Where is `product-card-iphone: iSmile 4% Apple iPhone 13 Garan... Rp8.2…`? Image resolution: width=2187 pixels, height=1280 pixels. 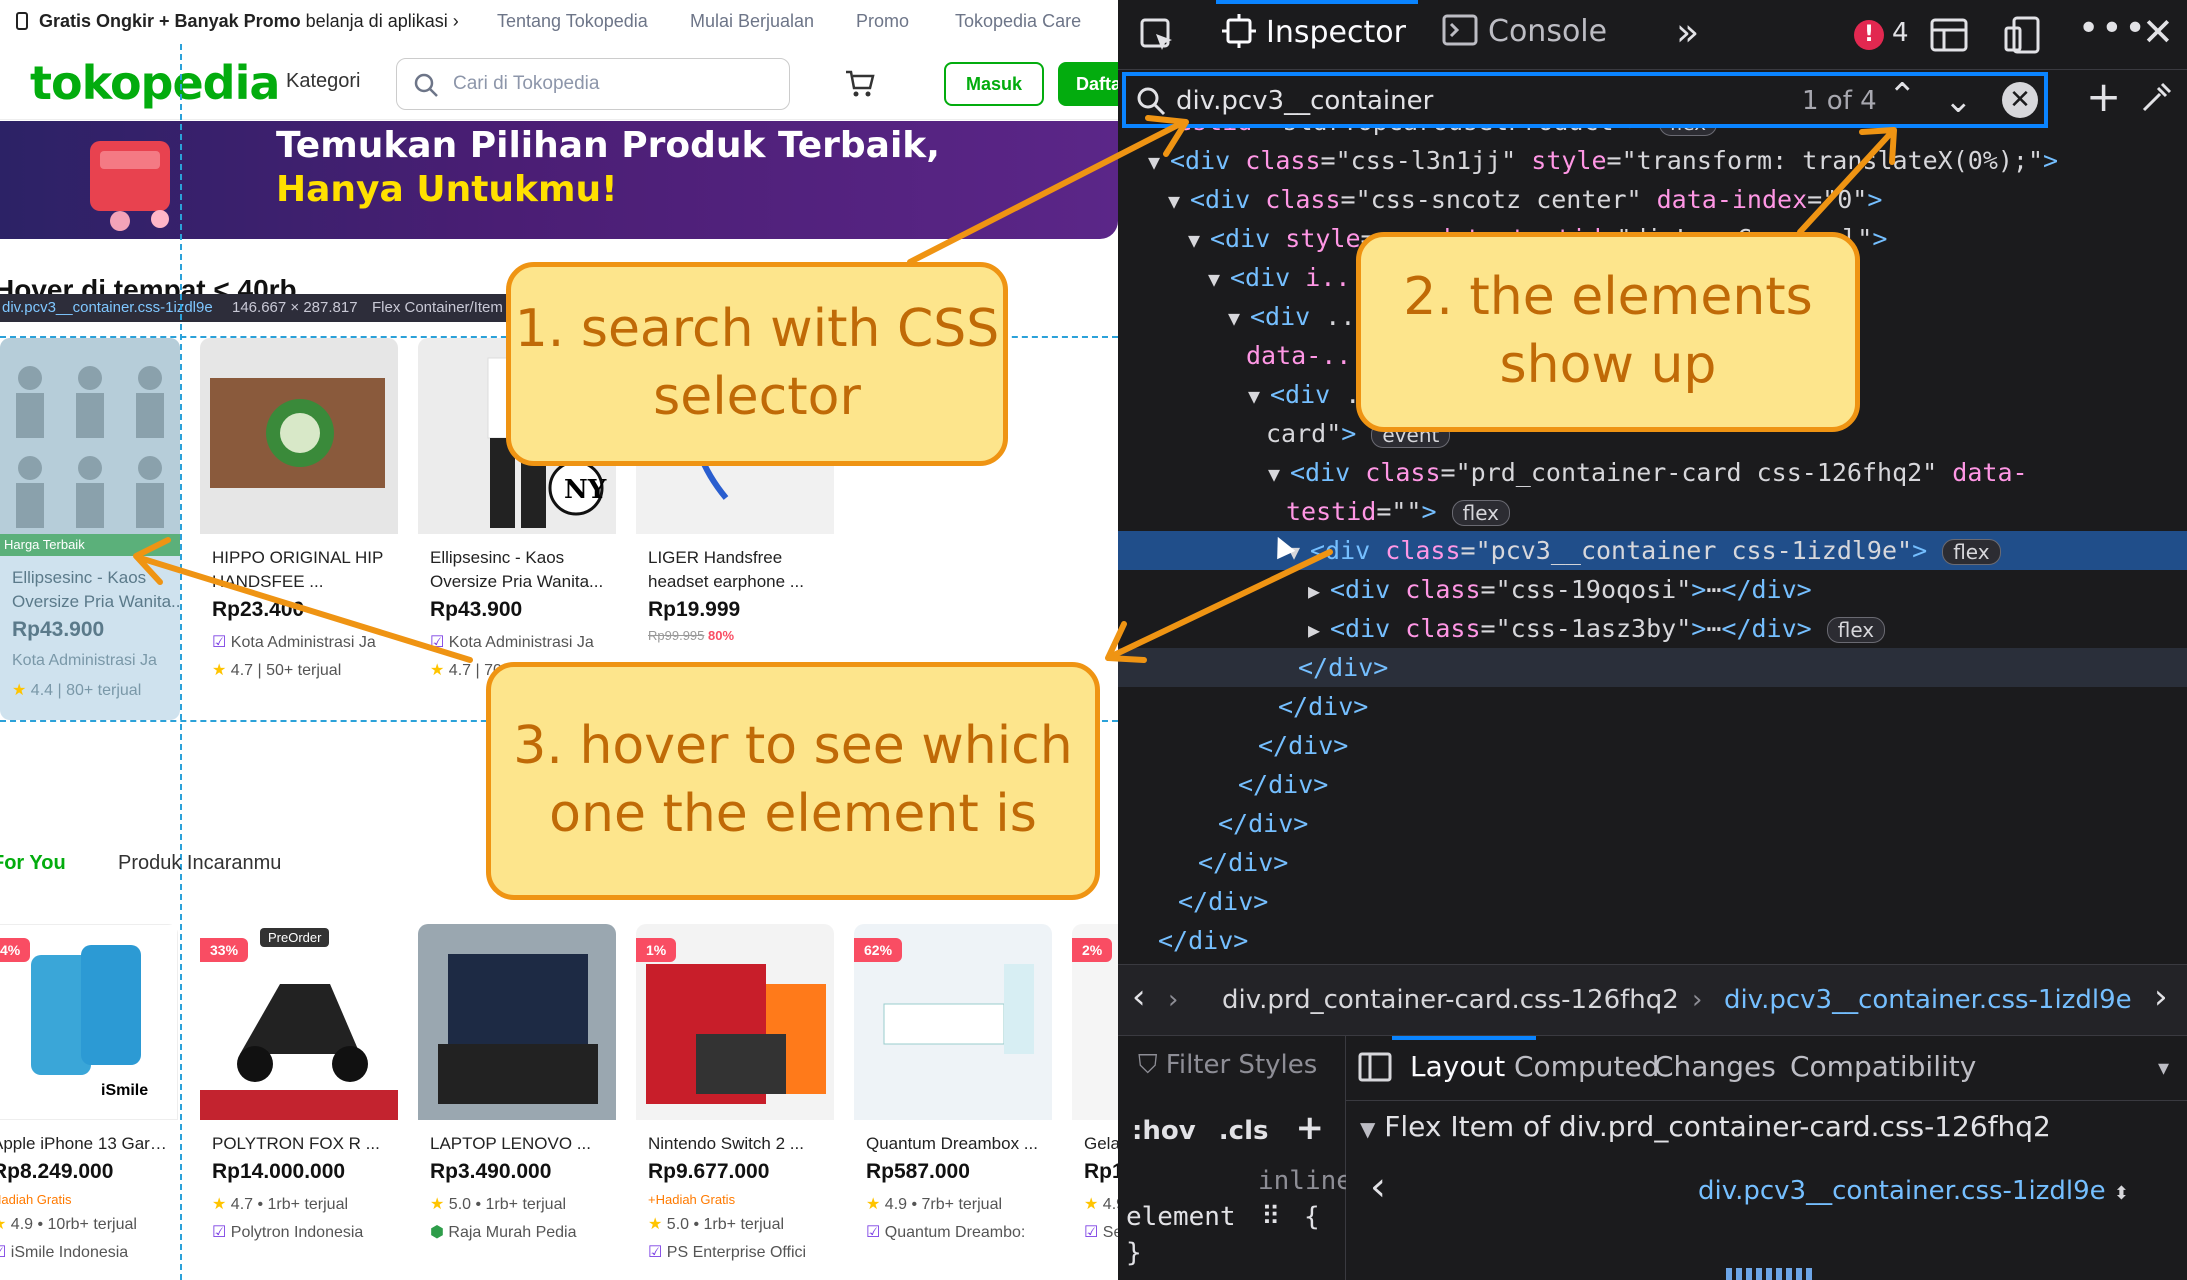
product-card-iphone: iSmile 4% Apple iPhone 13 Garan... Rp8.2… is located at coordinates (89, 1102).